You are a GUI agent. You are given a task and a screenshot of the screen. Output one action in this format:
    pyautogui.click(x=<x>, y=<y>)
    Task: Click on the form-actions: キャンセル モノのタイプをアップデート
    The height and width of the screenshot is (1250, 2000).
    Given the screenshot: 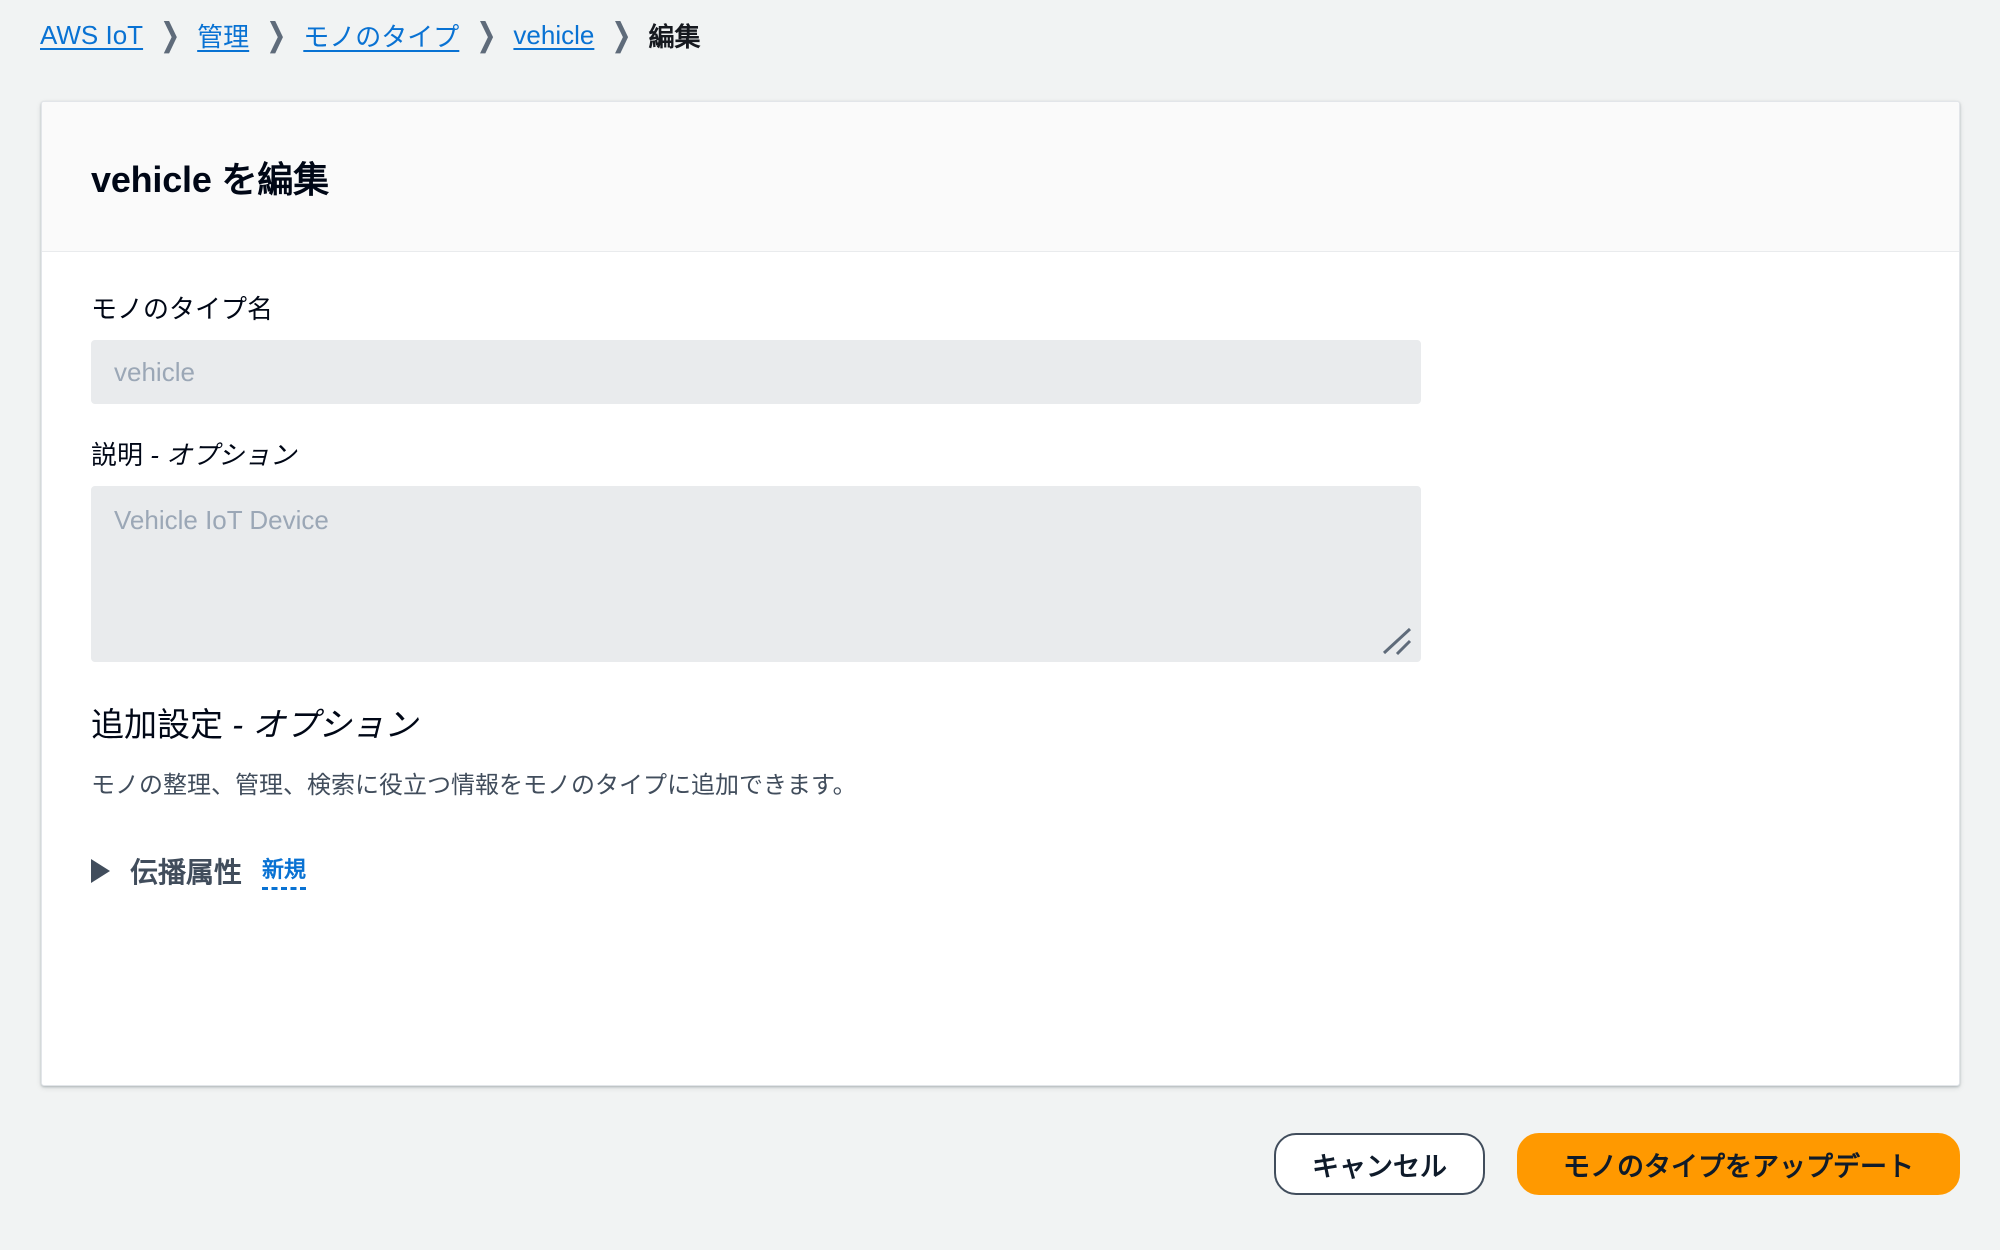 What is the action you would take?
    pyautogui.click(x=1617, y=1164)
    